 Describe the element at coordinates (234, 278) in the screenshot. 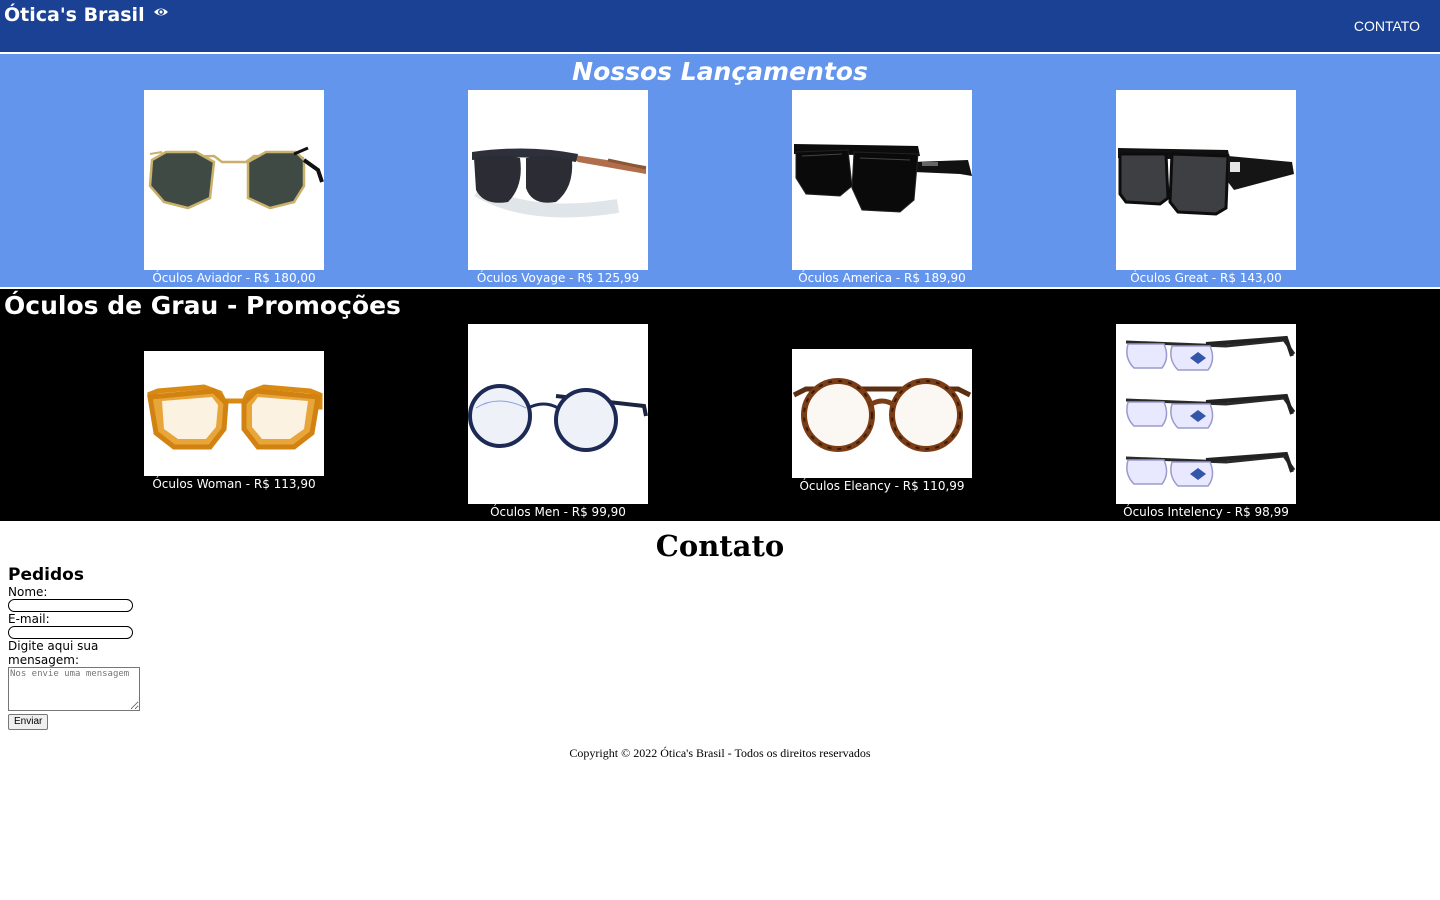

I see `product-caption: Óculos Aviador - R$ 180,00` at that location.